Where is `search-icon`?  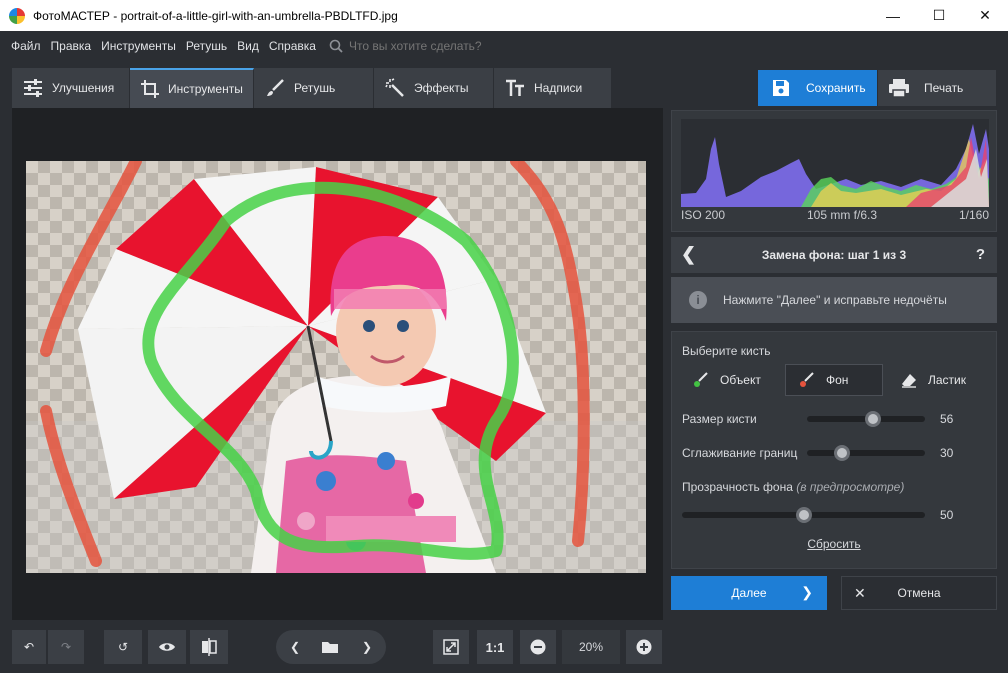 search-icon is located at coordinates (336, 46).